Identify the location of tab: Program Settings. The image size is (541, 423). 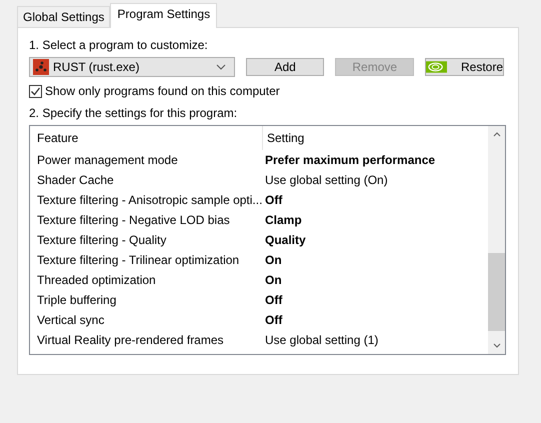
(164, 15).